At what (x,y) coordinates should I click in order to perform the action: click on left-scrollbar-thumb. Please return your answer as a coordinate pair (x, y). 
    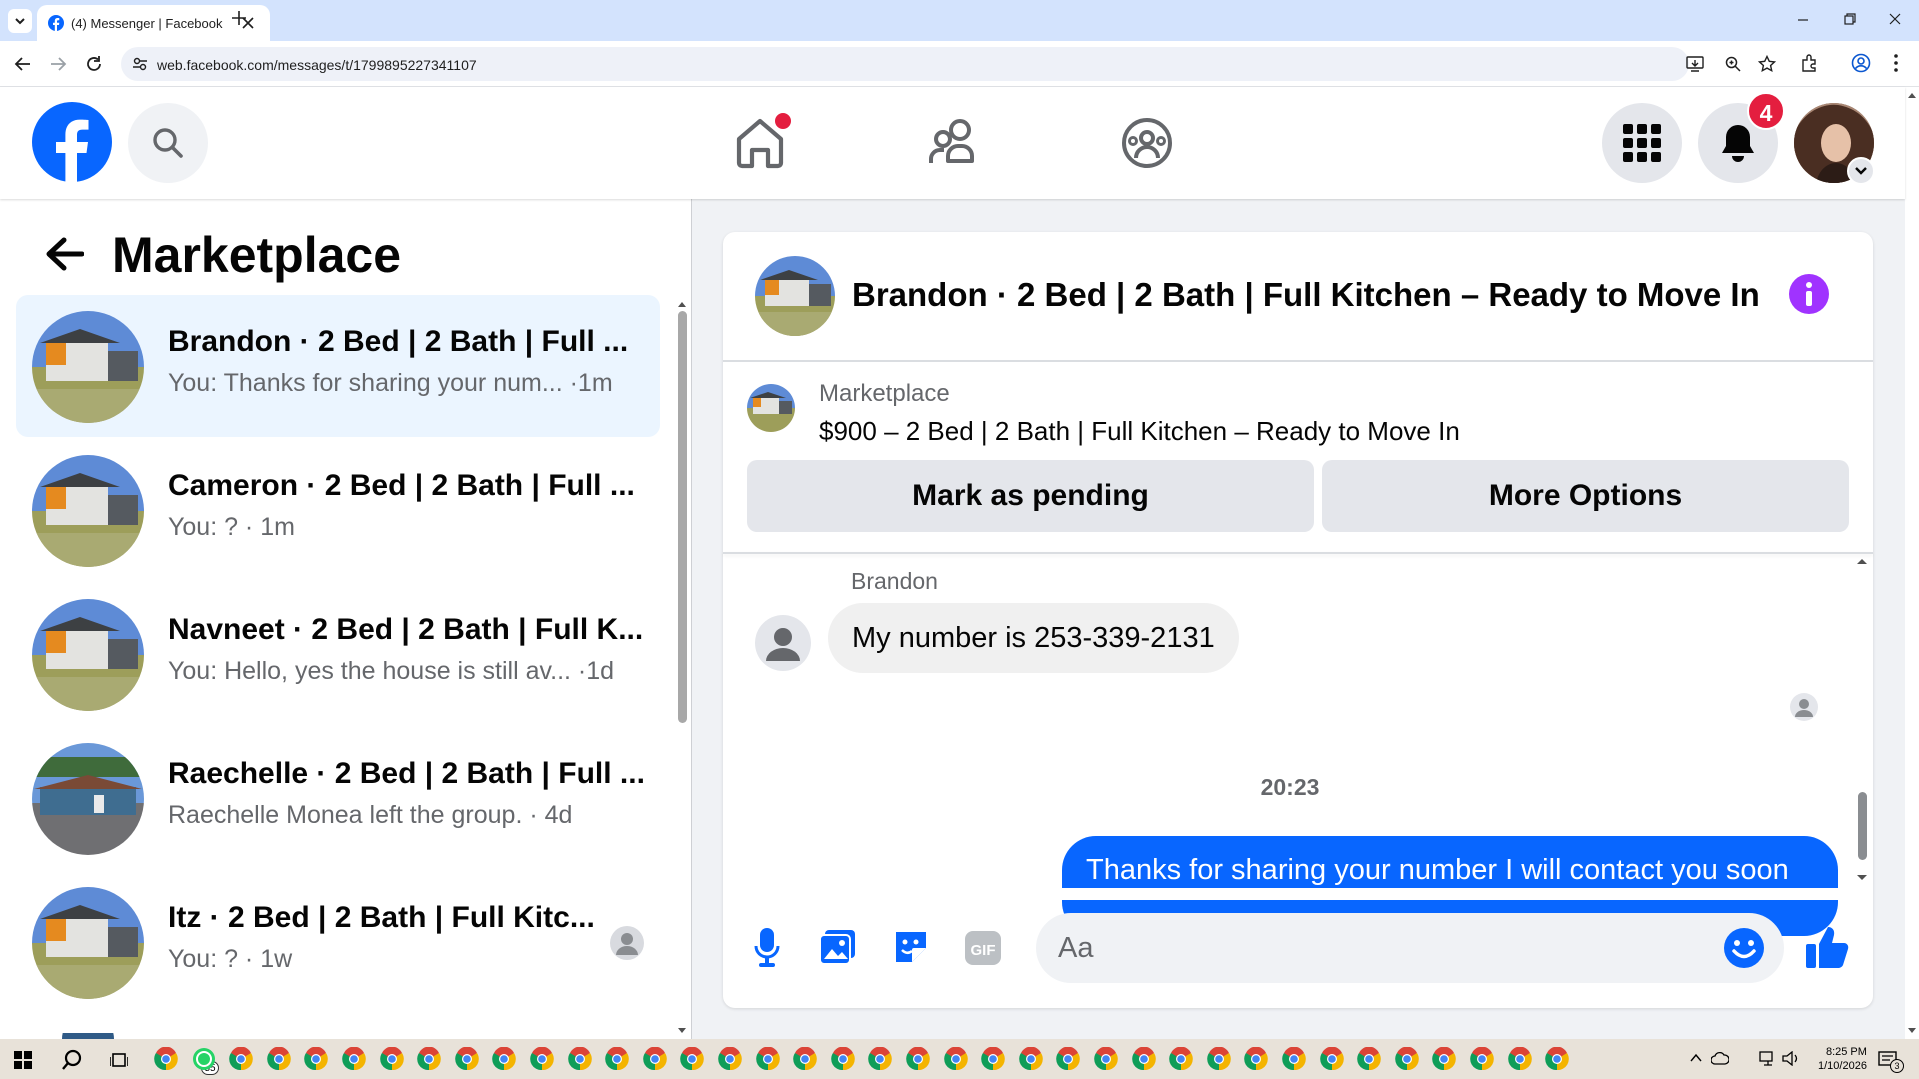
    Looking at the image, I should click on (682, 517).